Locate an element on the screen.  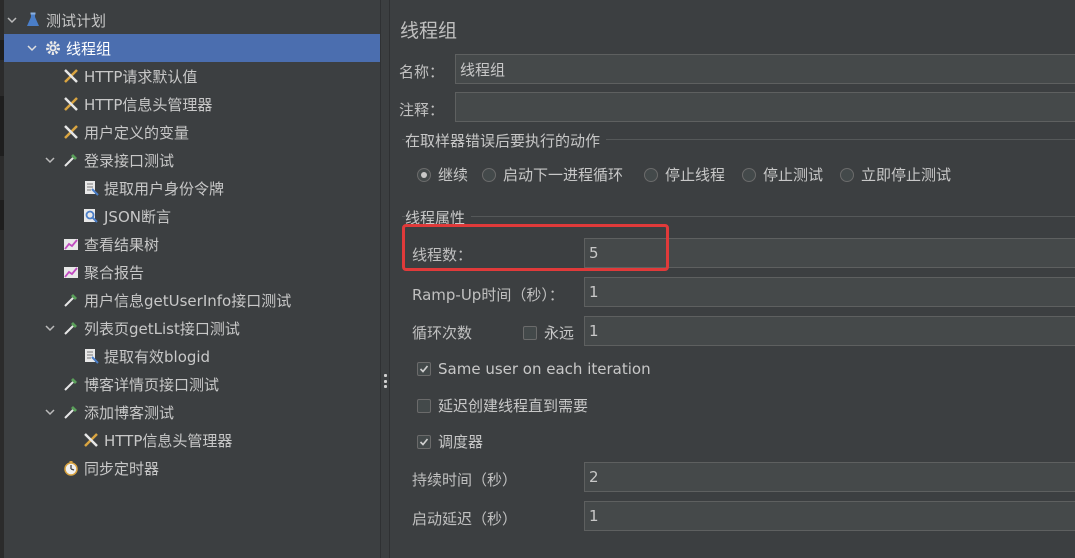
tree-item-label: 列表页getList接口测试 is located at coordinates (162, 328).